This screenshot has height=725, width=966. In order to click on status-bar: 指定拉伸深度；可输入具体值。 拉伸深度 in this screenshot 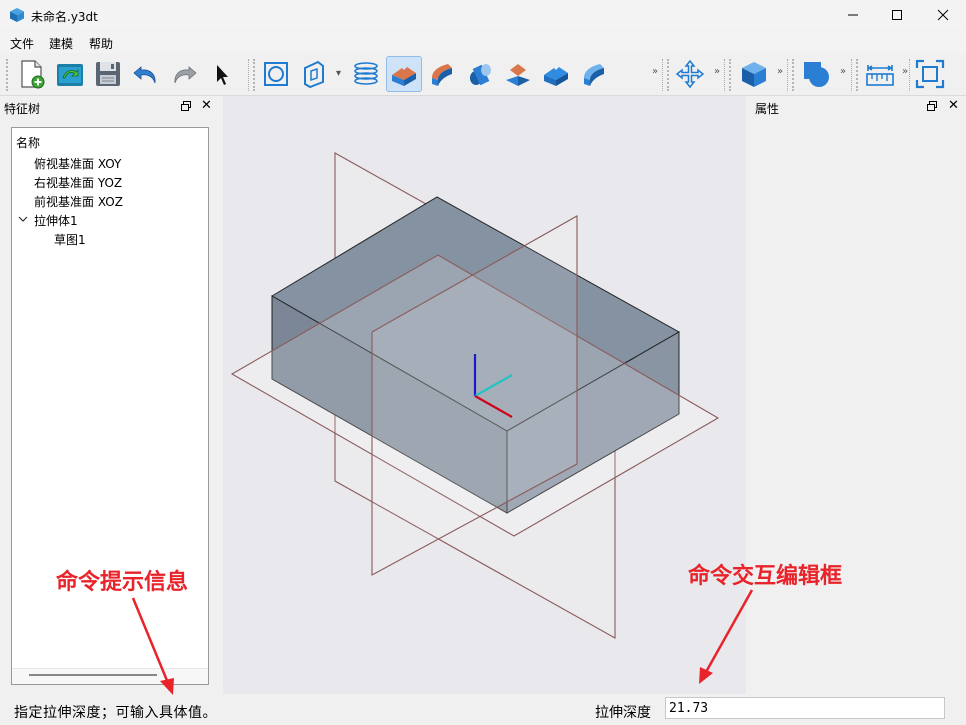, I will do `click(483, 709)`.